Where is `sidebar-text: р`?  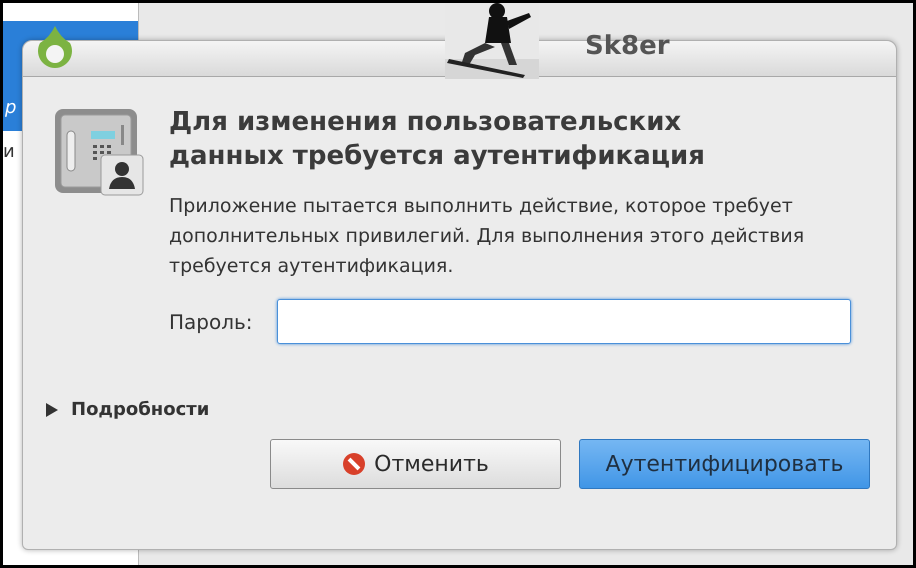 sidebar-text: р is located at coordinates (10, 108).